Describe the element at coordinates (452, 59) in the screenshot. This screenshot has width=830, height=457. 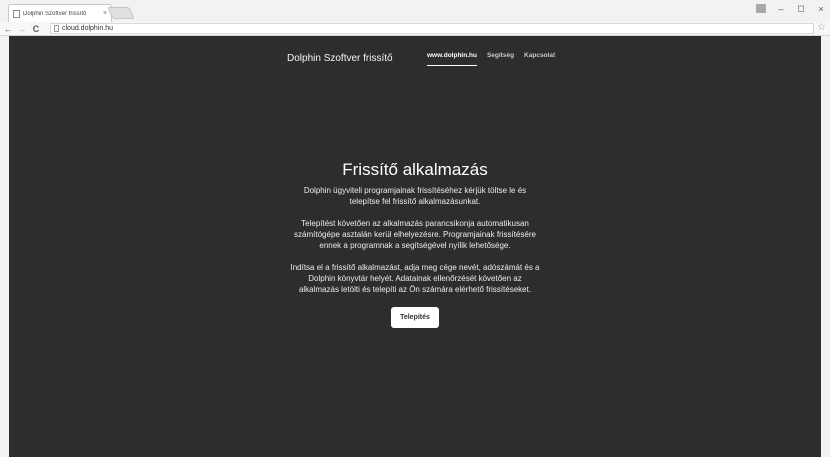
I see `nav-link-home: www.dolphin.hu` at that location.